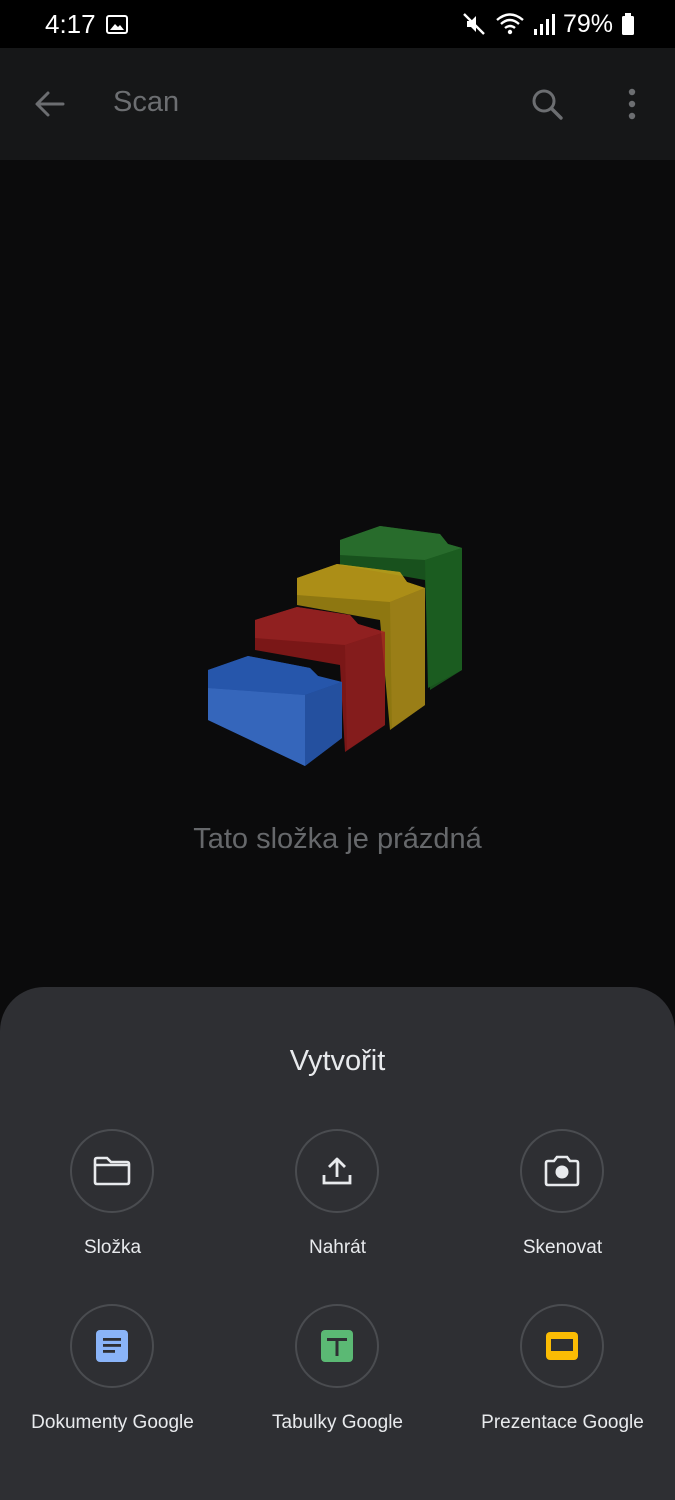 The height and width of the screenshot is (1500, 675). I want to click on back-arrow-icon, so click(50, 104).